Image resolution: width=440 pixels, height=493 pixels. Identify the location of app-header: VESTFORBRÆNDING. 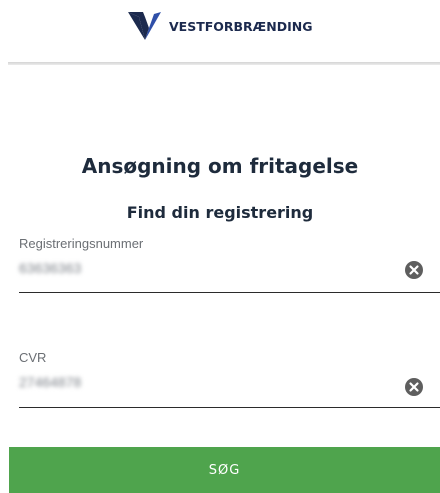
(220, 32).